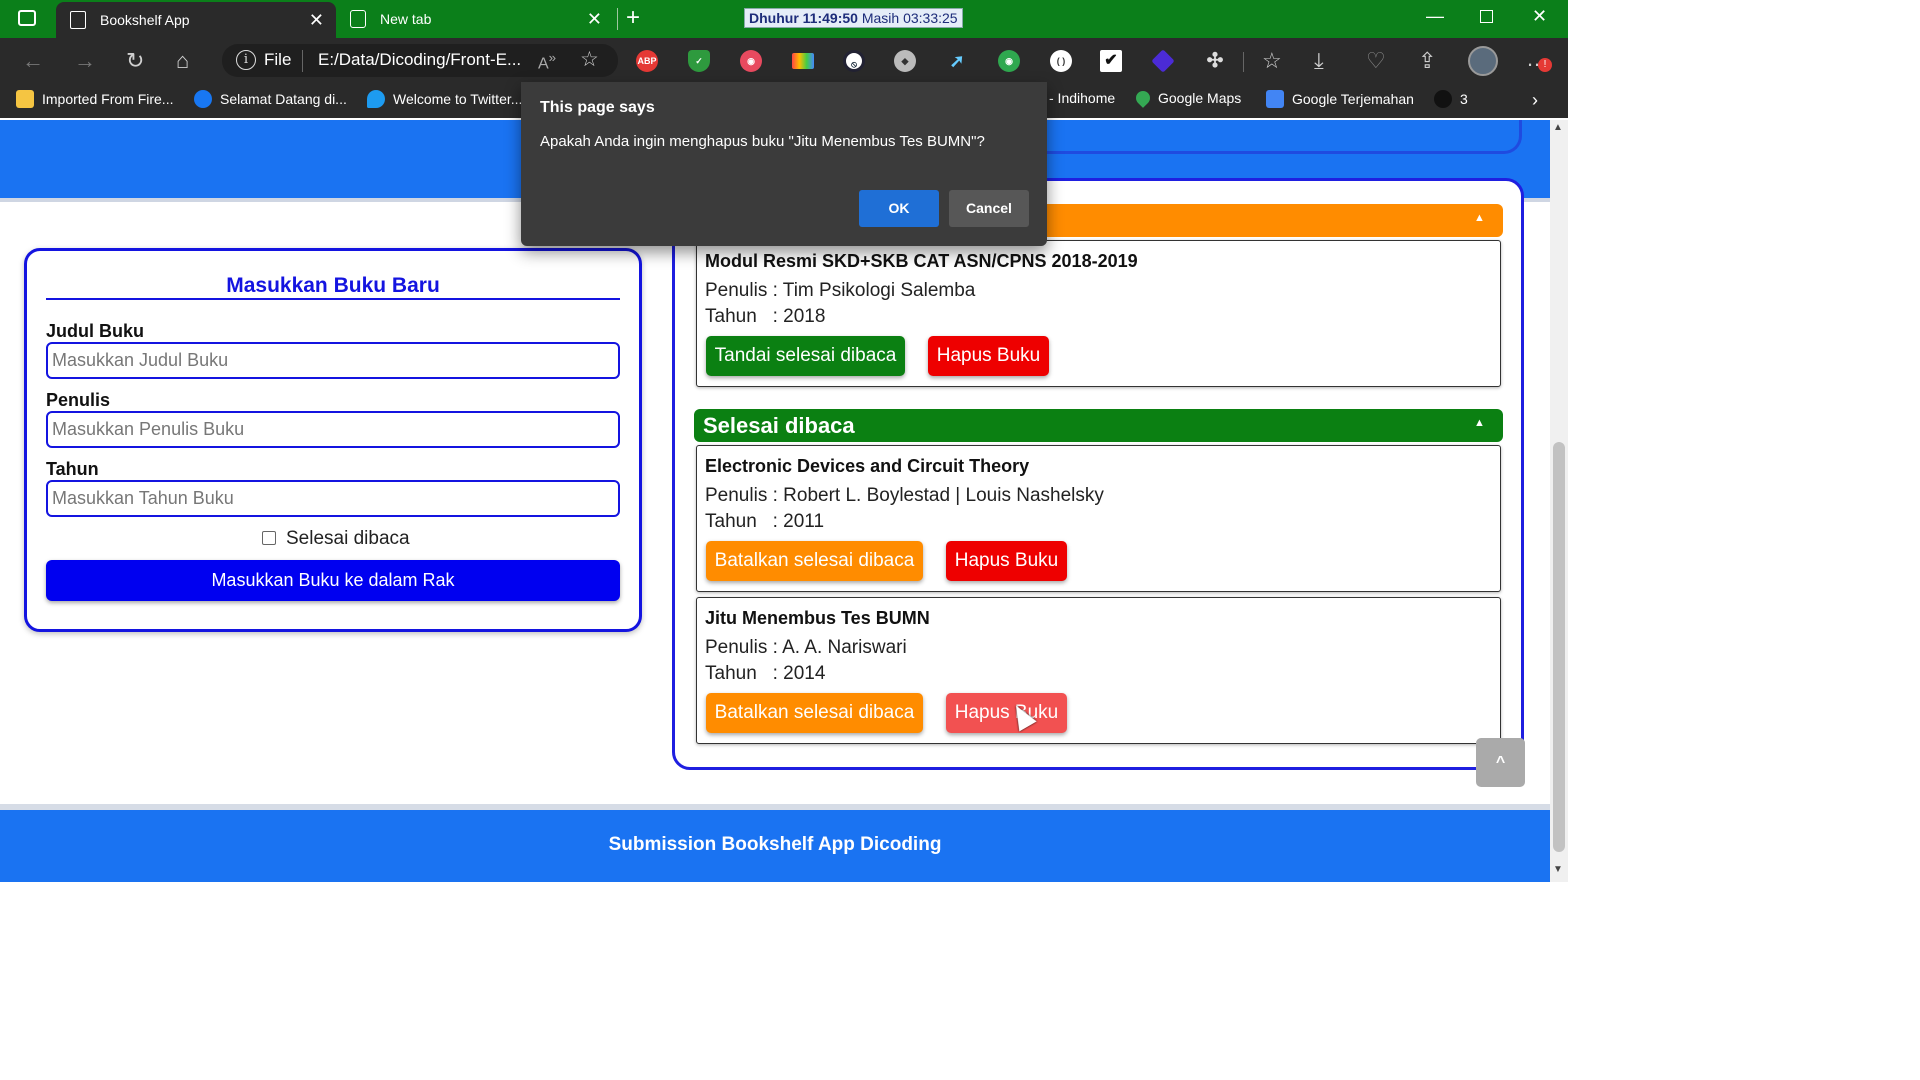  I want to click on tab-label: New tab, so click(406, 19).